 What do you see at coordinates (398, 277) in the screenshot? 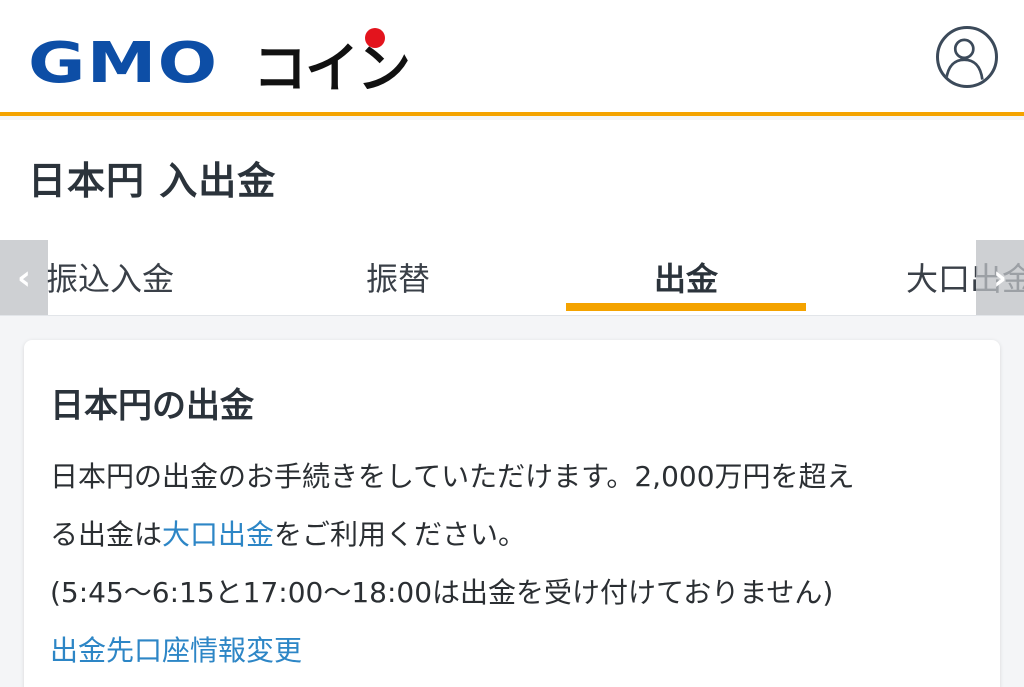
I see `tab-transfer: 振替` at bounding box center [398, 277].